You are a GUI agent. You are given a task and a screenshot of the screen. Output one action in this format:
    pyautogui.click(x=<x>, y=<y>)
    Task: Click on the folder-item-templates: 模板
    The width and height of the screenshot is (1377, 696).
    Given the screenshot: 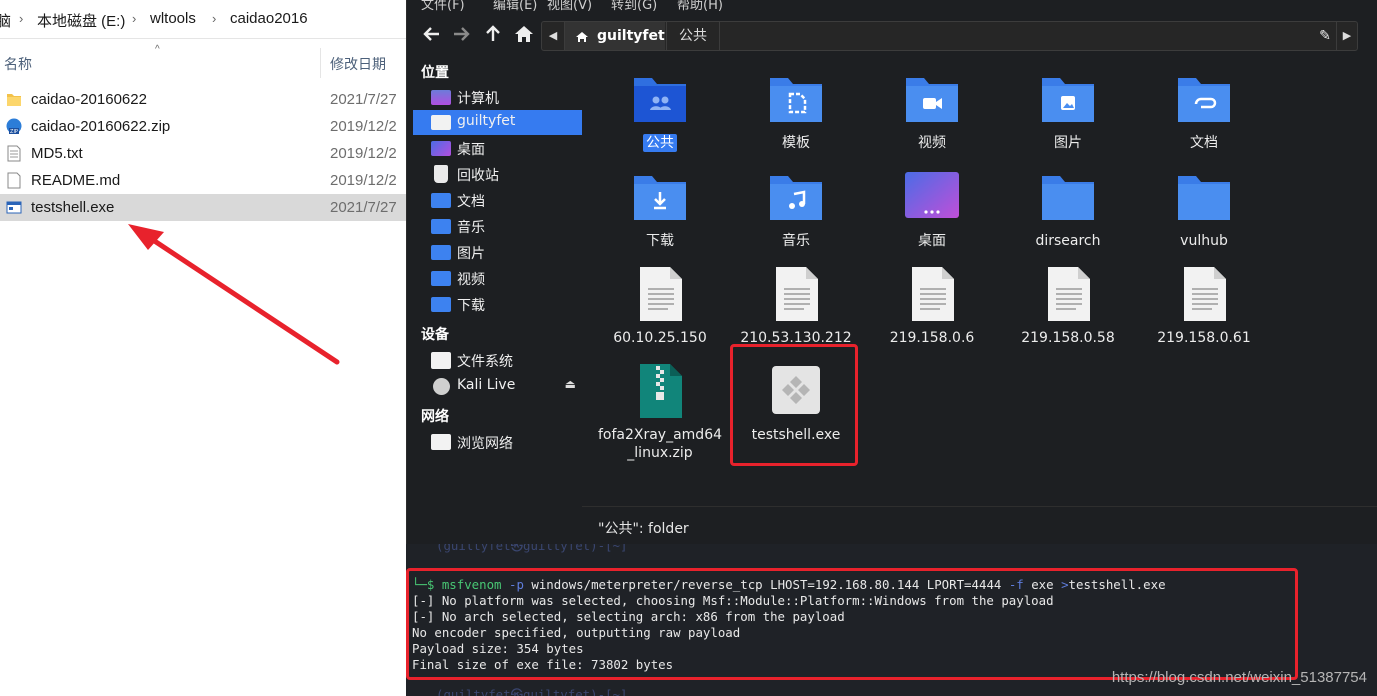 What is the action you would take?
    pyautogui.click(x=796, y=114)
    